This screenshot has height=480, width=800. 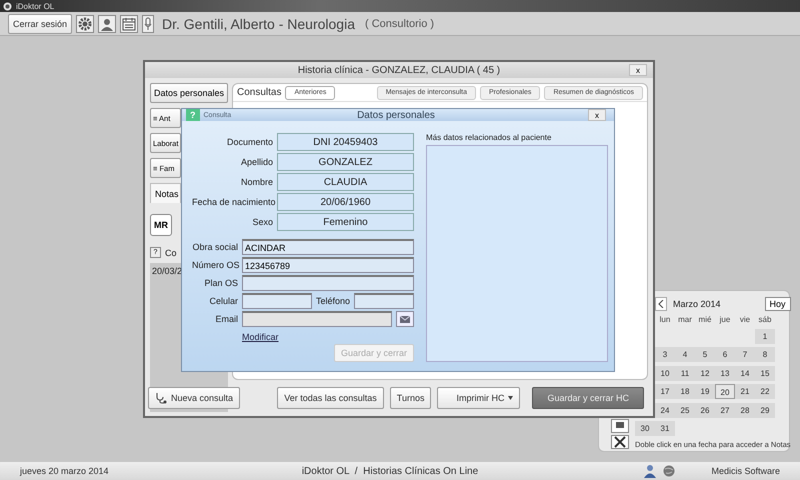 I want to click on consult-label: Co, so click(x=171, y=253).